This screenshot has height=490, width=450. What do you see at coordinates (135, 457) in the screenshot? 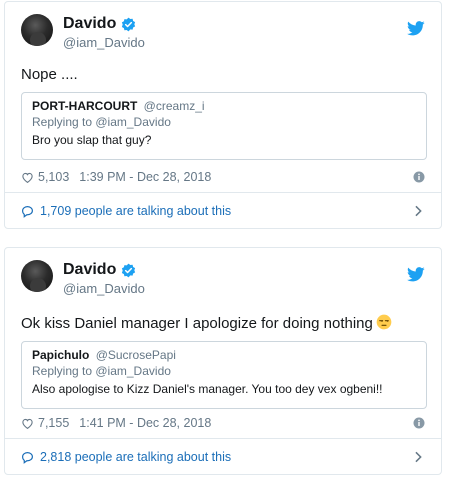
I see `talking-count-link: 2,818 people are talking about this` at bounding box center [135, 457].